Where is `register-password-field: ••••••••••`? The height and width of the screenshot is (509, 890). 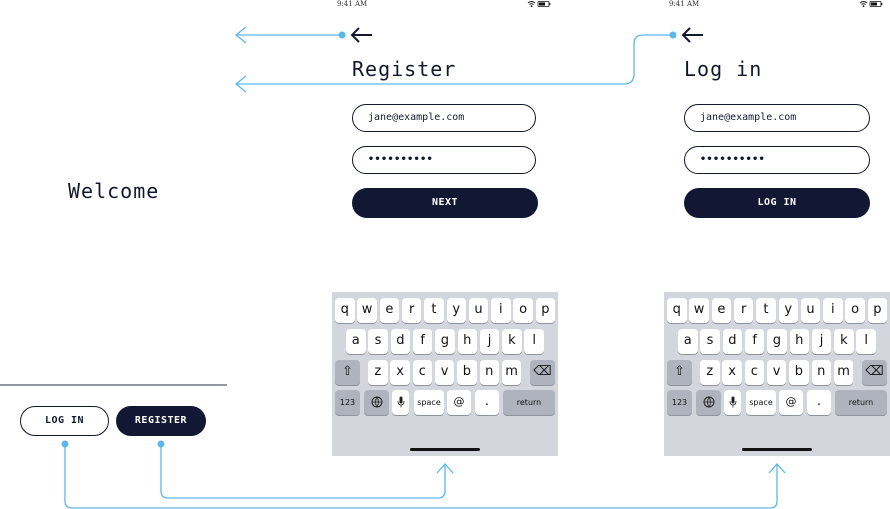 register-password-field: •••••••••• is located at coordinates (444, 160).